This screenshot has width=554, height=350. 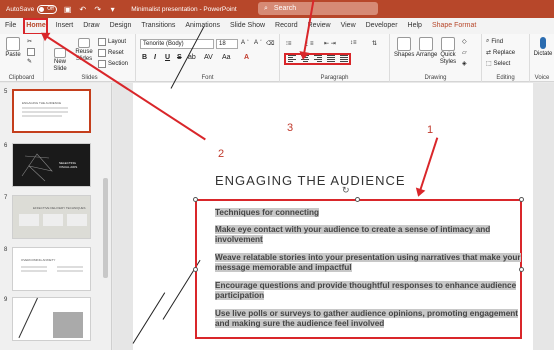 What do you see at coordinates (20, 9) in the screenshot?
I see `autosave-label: AutoSave` at bounding box center [20, 9].